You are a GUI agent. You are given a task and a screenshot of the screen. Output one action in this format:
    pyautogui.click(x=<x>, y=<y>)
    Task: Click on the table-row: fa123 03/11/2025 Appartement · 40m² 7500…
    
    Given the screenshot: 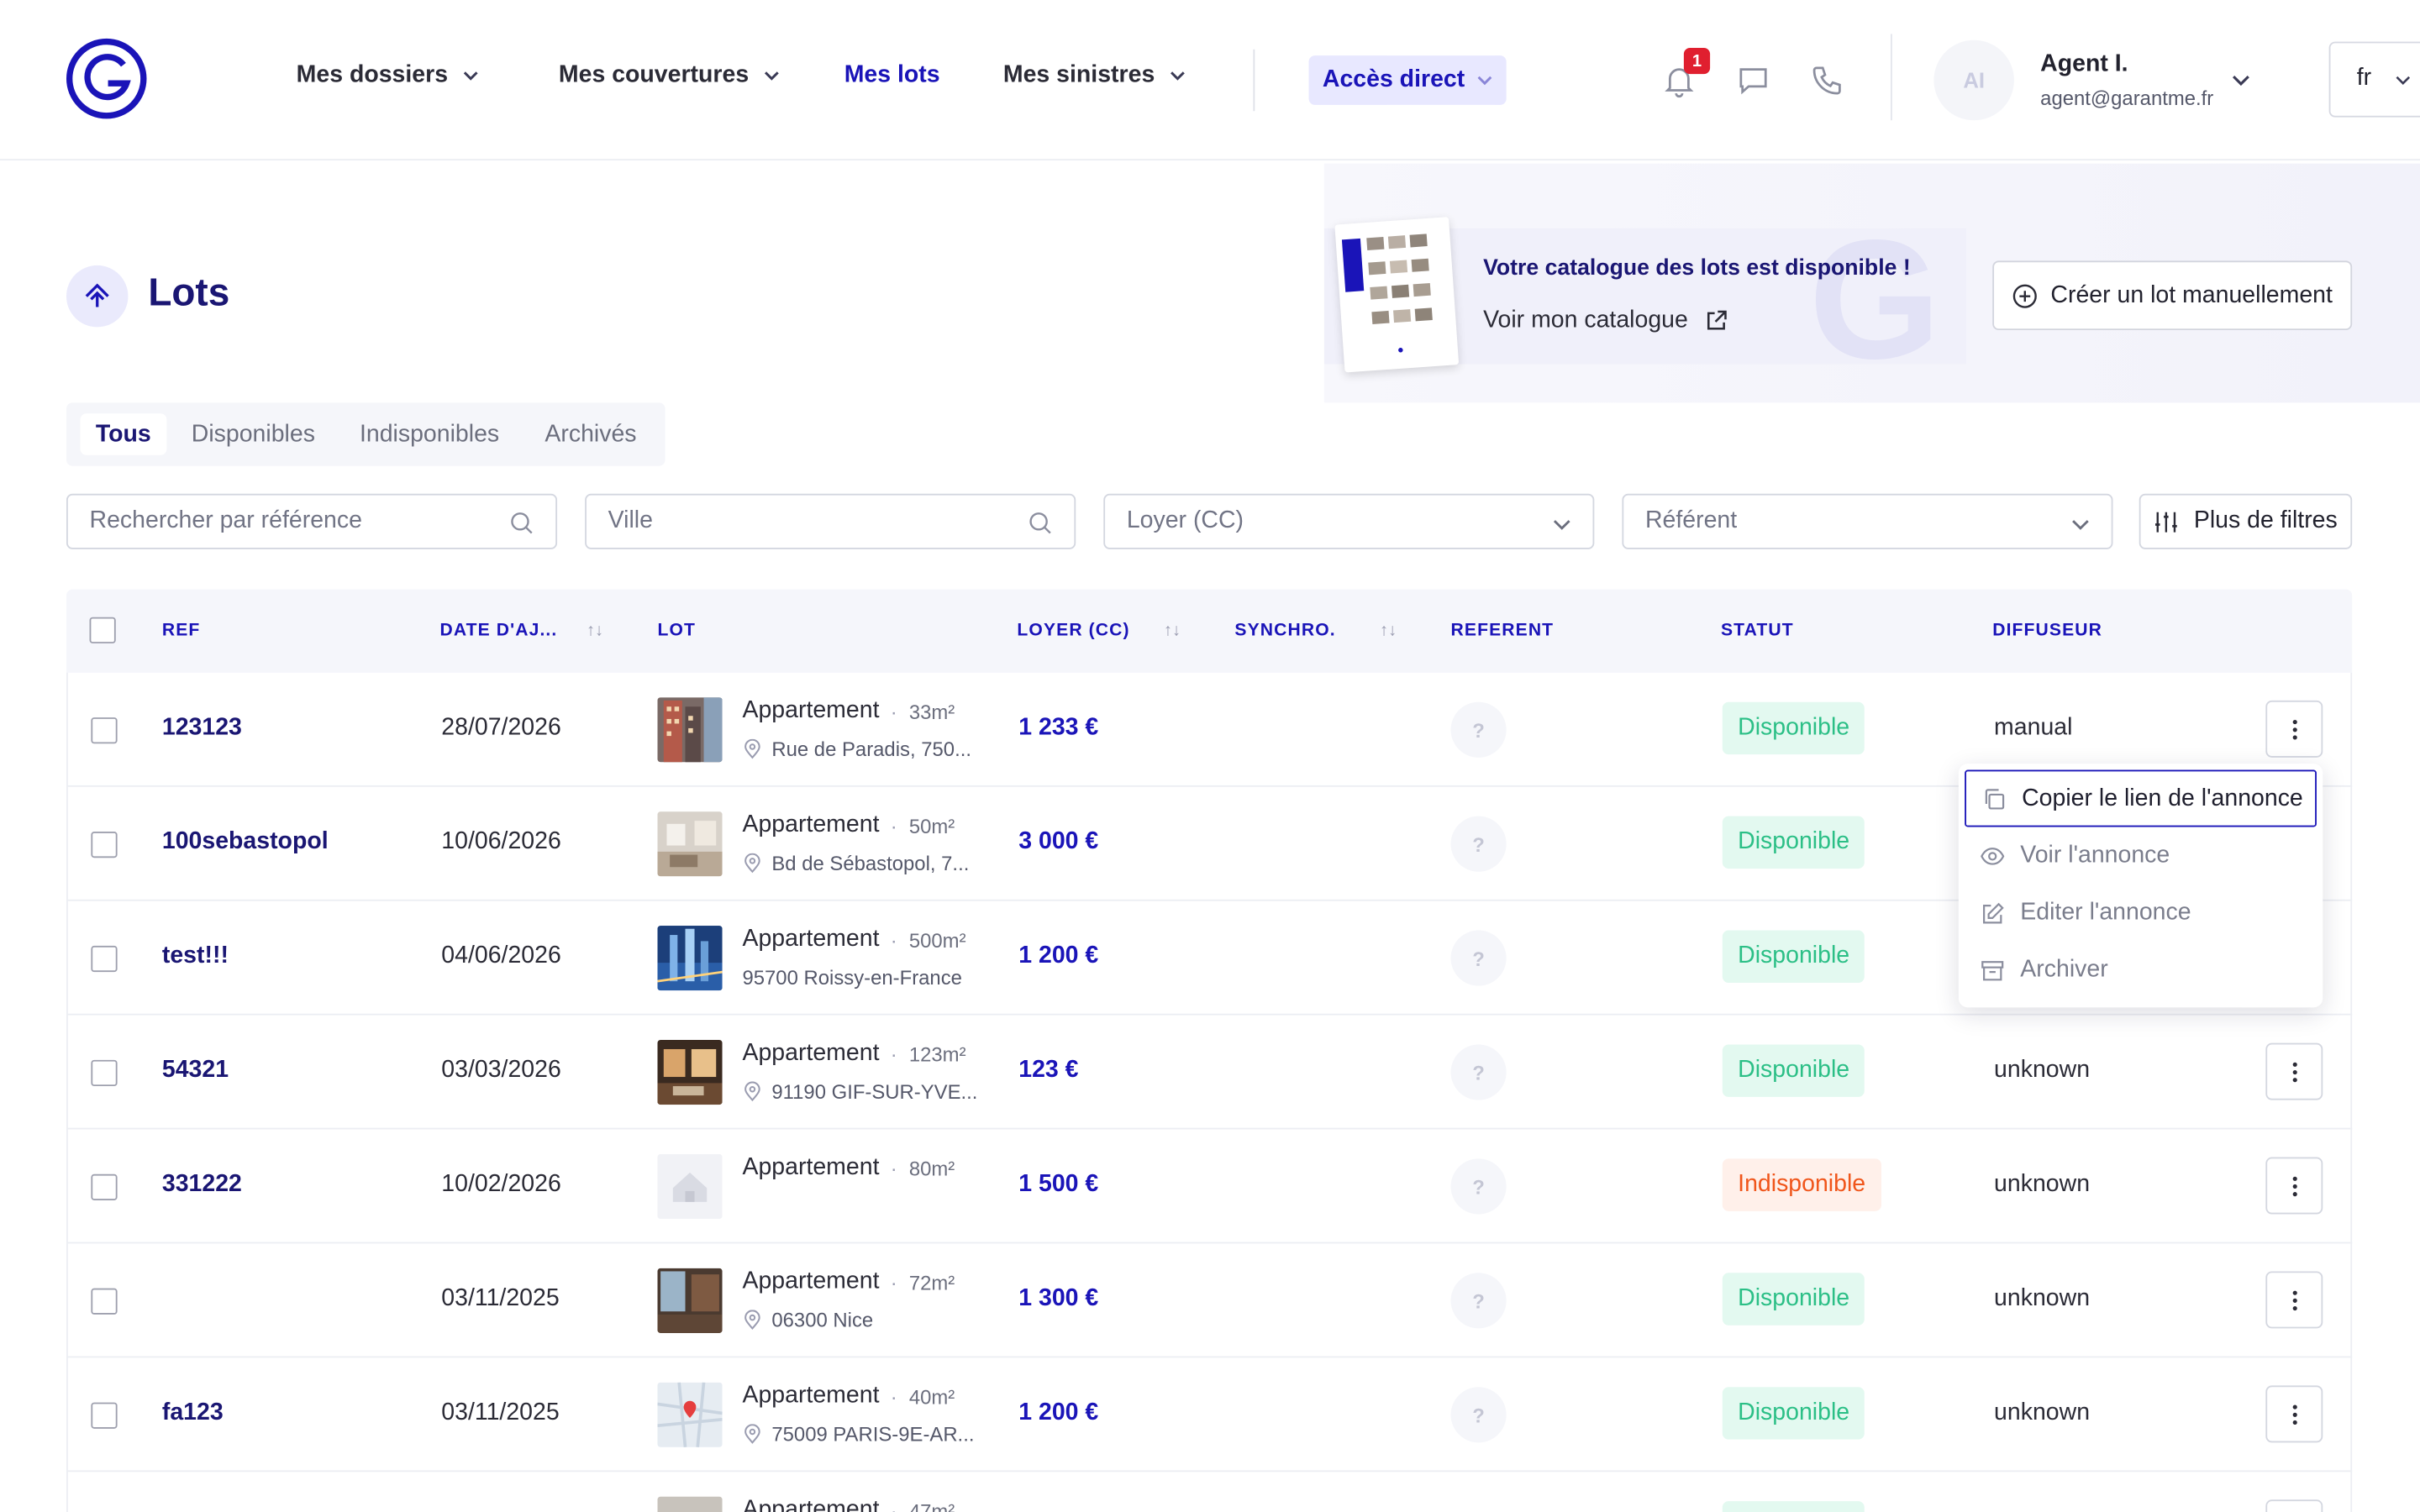 What is the action you would take?
    pyautogui.click(x=1209, y=1415)
    